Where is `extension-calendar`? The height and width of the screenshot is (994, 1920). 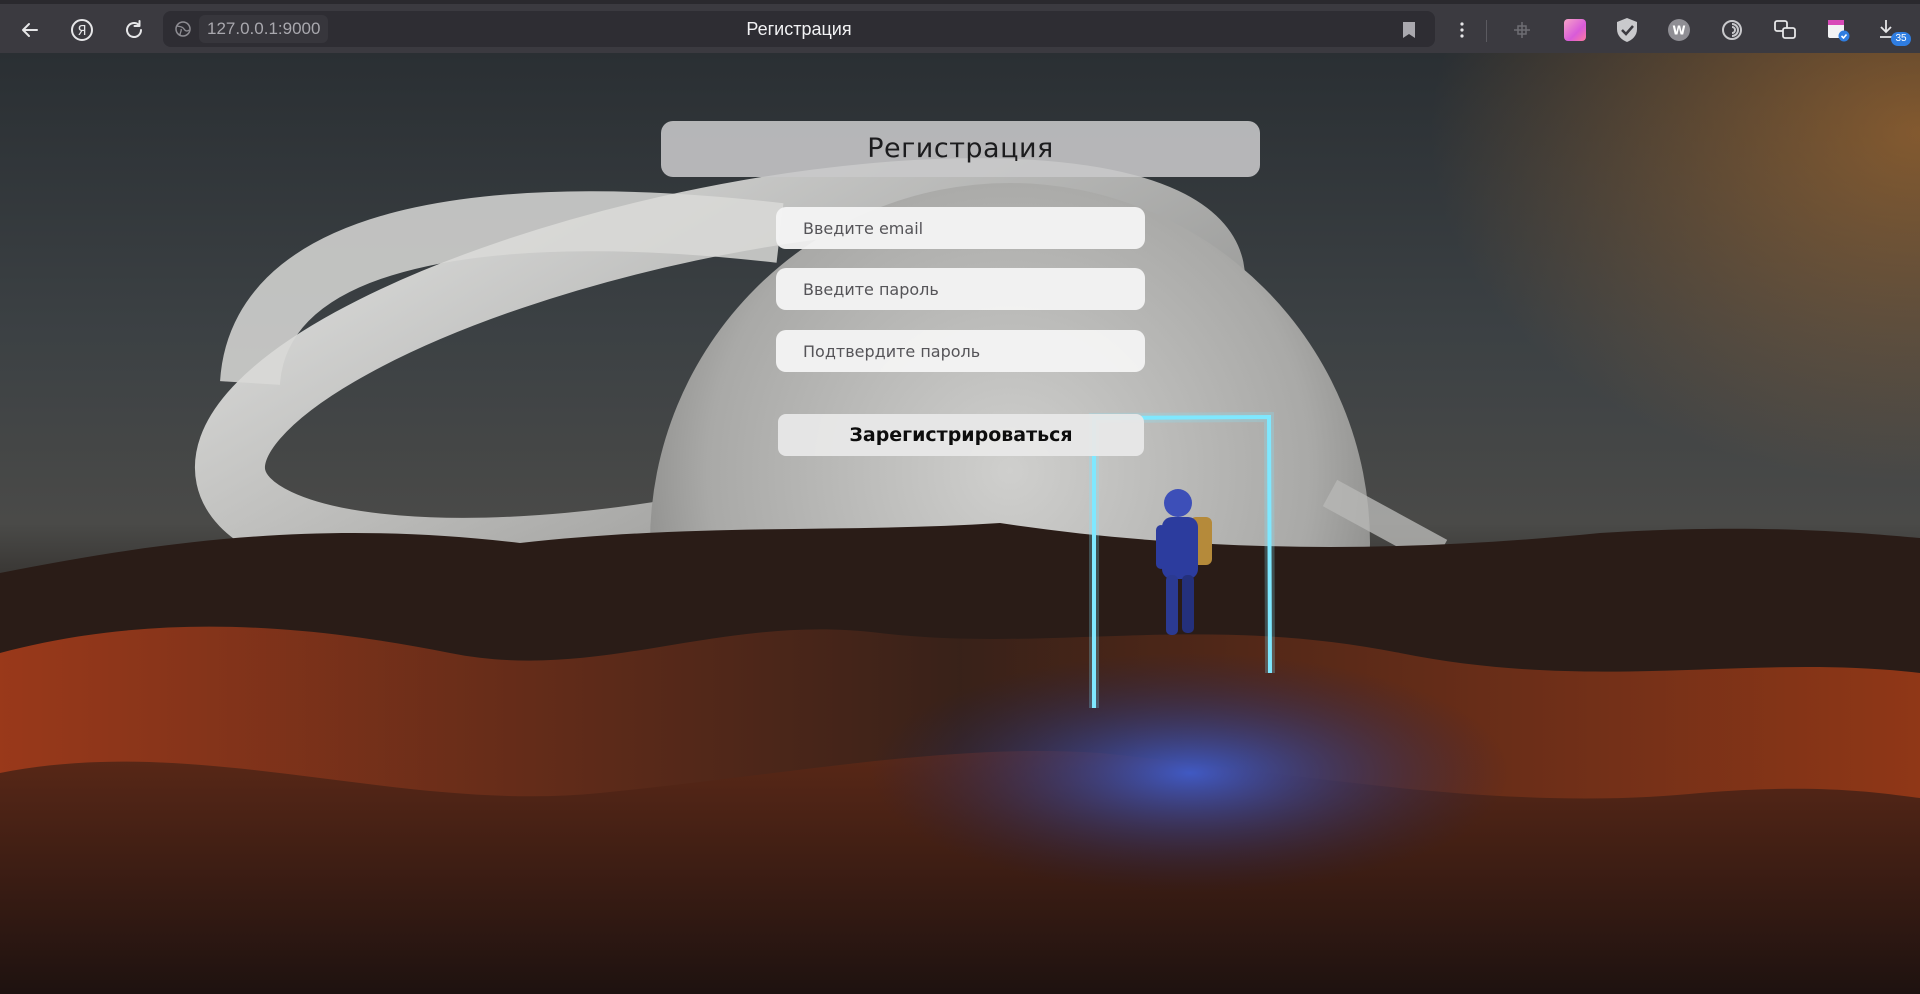 extension-calendar is located at coordinates (1838, 30).